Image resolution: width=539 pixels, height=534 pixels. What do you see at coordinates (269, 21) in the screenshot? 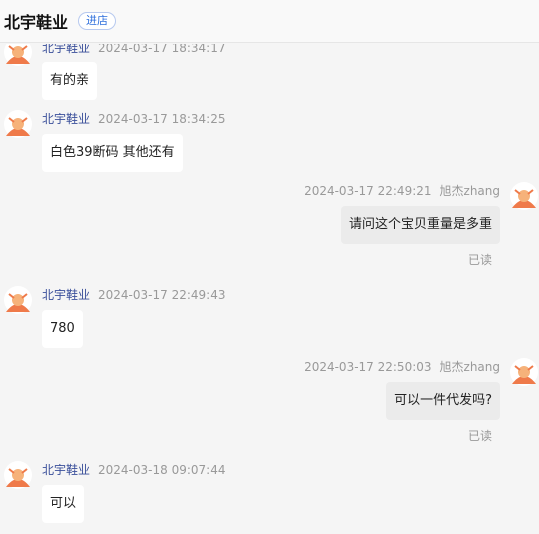
I see `chat-header: 北宇鞋业 进店` at bounding box center [269, 21].